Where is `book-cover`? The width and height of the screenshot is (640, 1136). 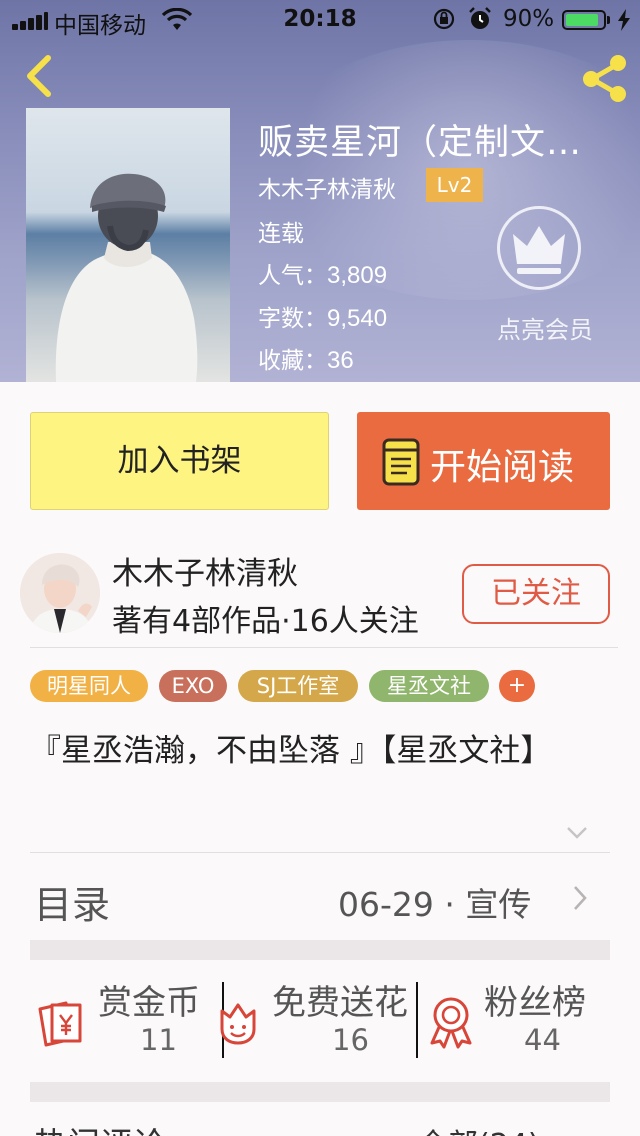
book-cover is located at coordinates (128, 245).